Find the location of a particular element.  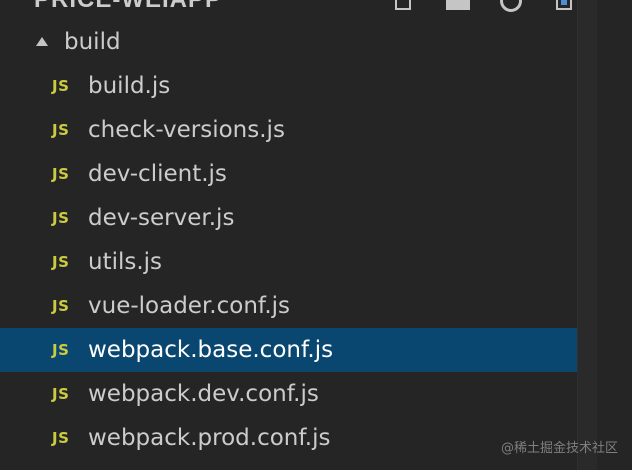

file-item-selected: JS webpack.base.conf.js is located at coordinates (298, 350).